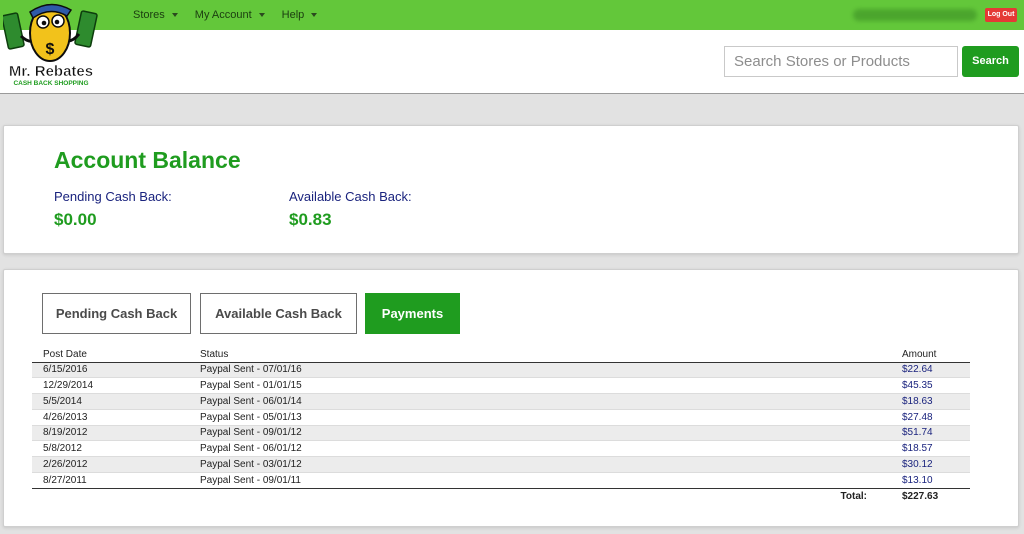  Describe the element at coordinates (930, 355) in the screenshot. I see `column-header-amount: Amount` at that location.